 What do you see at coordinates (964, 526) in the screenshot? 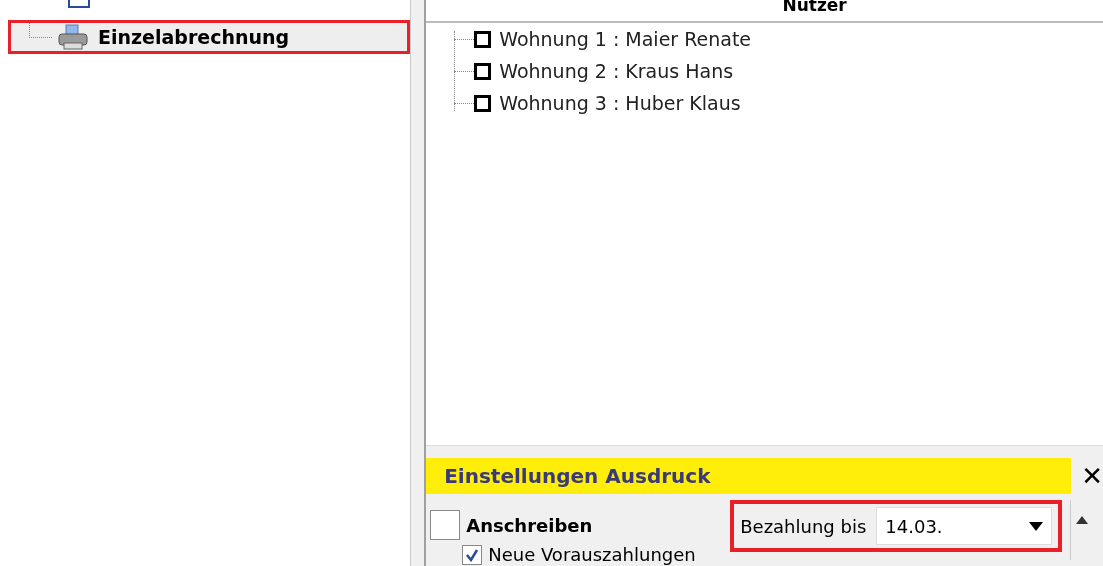
I see `date-dropdown: 14.03.` at bounding box center [964, 526].